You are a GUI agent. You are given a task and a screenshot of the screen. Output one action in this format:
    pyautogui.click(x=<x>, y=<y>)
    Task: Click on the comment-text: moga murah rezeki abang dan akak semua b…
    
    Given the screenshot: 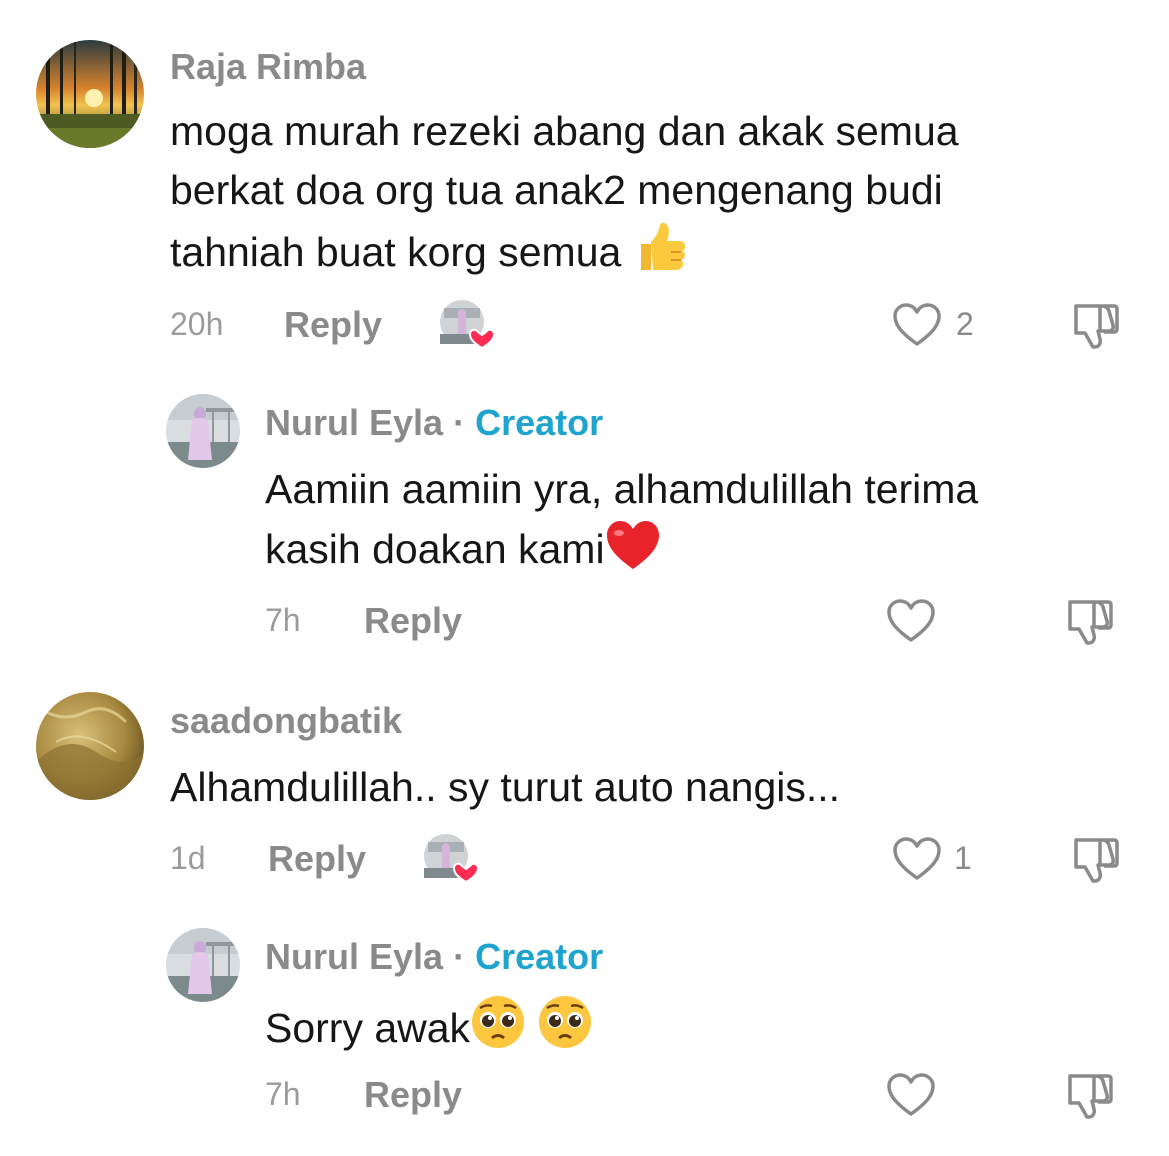 What is the action you would take?
    pyautogui.click(x=564, y=196)
    